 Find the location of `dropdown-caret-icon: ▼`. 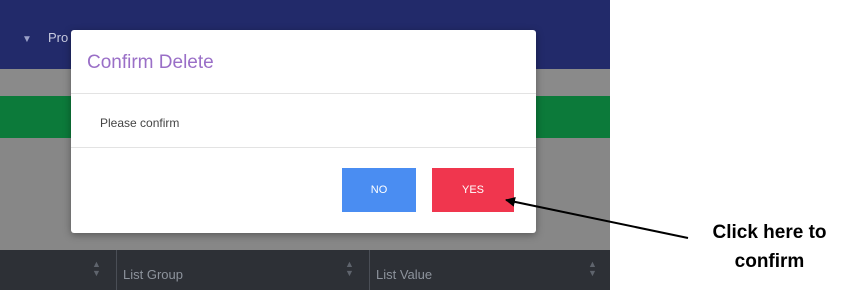

dropdown-caret-icon: ▼ is located at coordinates (27, 39).